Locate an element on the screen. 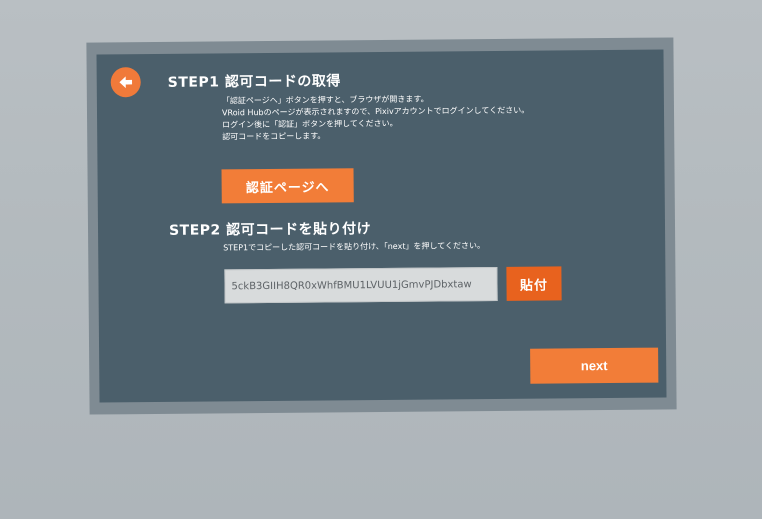 Image resolution: width=762 pixels, height=519 pixels. back-button is located at coordinates (125, 82).